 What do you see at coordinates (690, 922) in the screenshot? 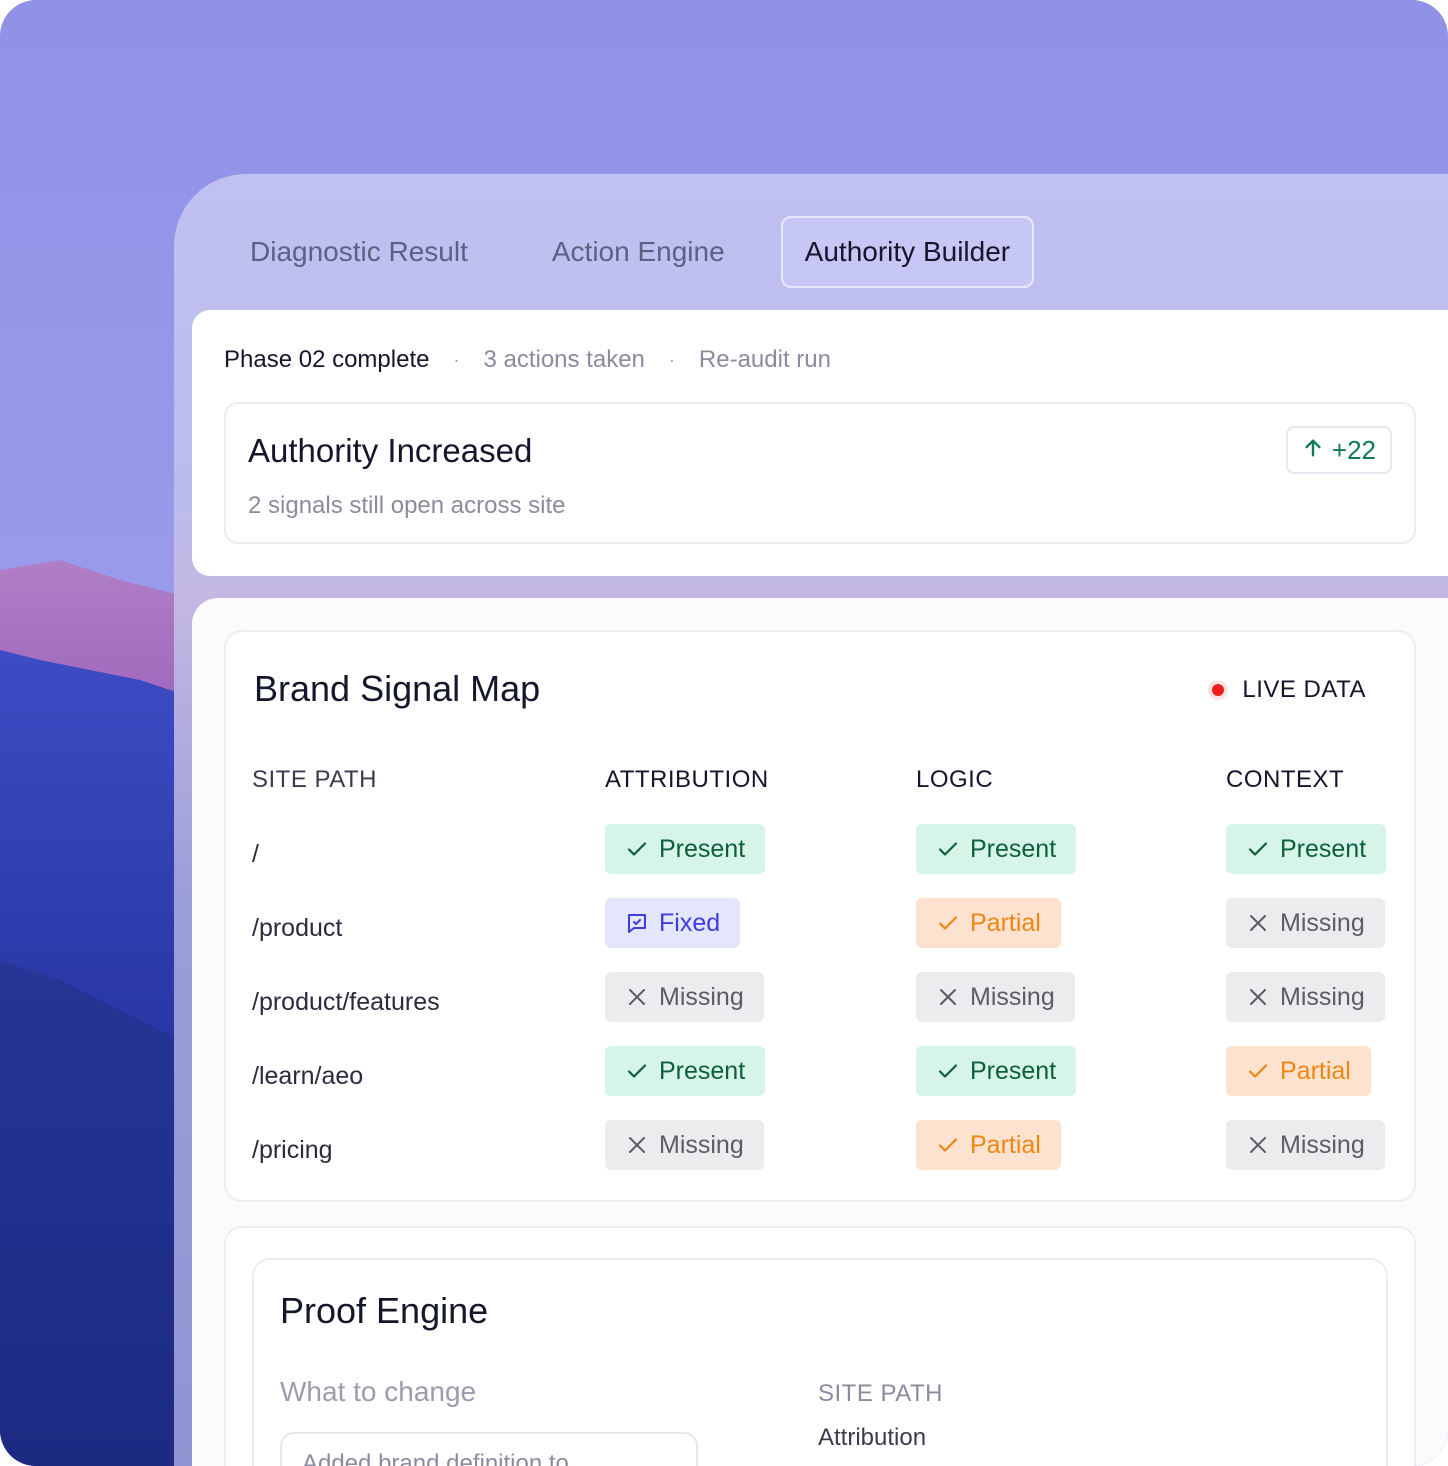
I see `status-pill-label: Fixed` at bounding box center [690, 922].